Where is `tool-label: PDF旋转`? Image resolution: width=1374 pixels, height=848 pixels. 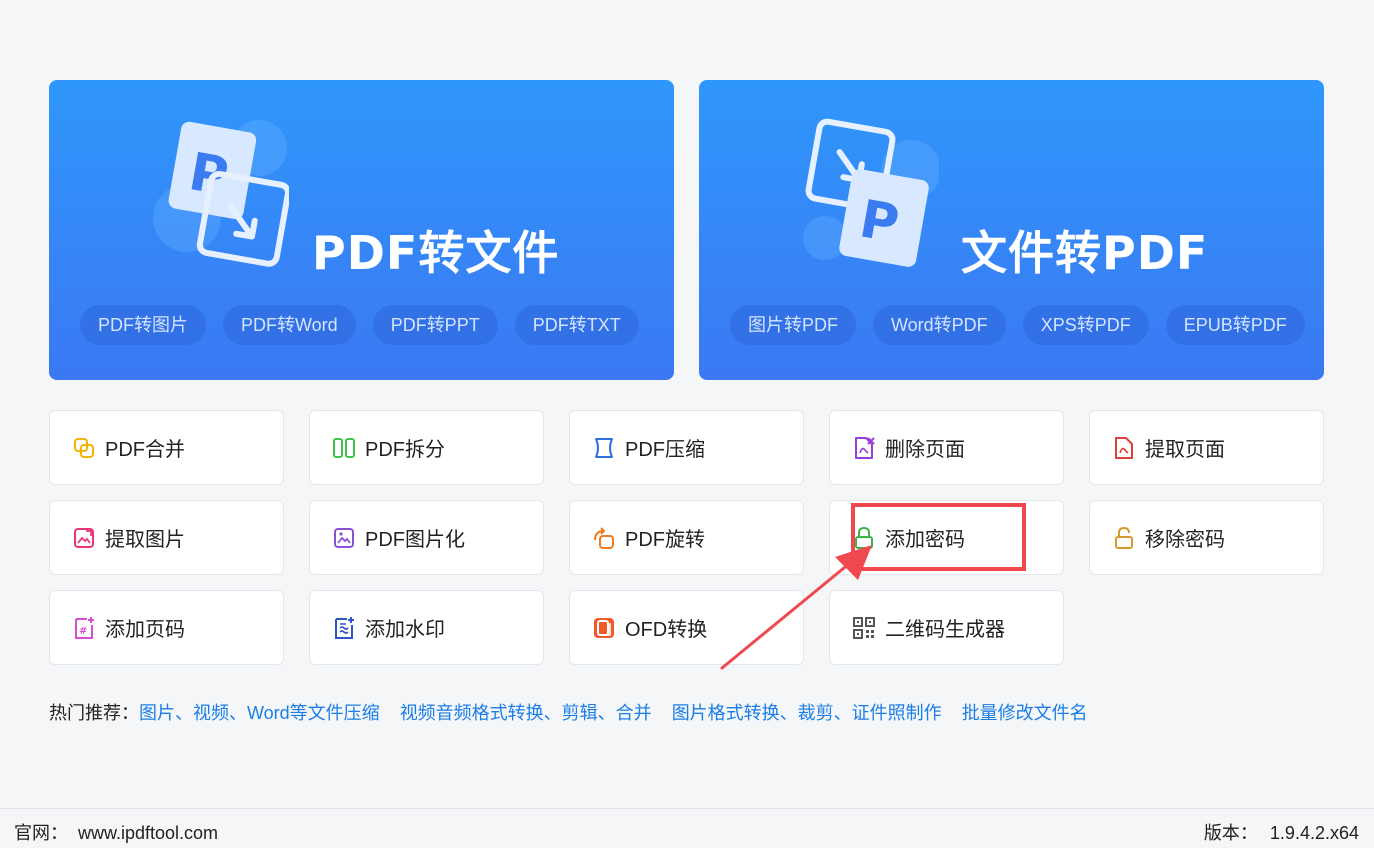 tool-label: PDF旋转 is located at coordinates (665, 540).